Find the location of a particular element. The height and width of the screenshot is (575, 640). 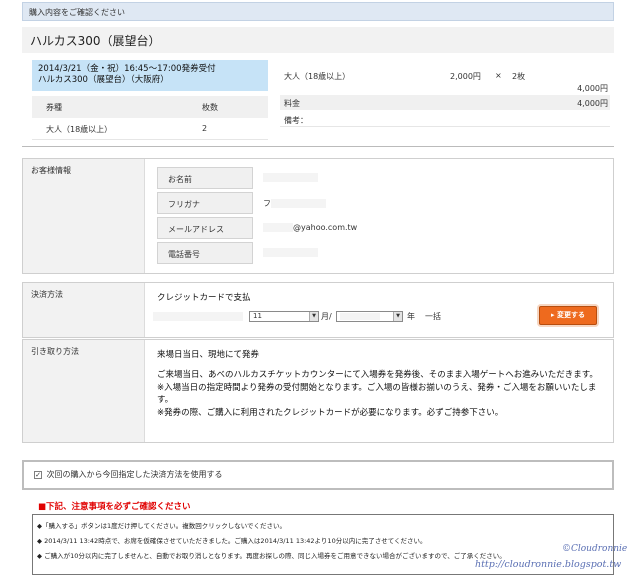

payment-method: クレジットカードで支払 is located at coordinates (204, 298).